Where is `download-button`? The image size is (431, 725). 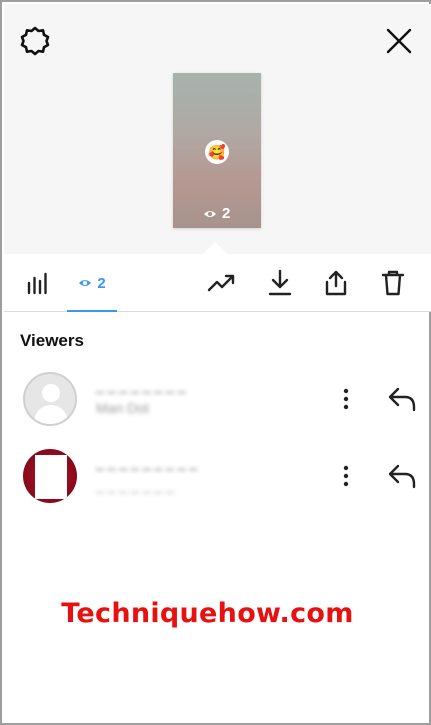
download-button is located at coordinates (280, 283).